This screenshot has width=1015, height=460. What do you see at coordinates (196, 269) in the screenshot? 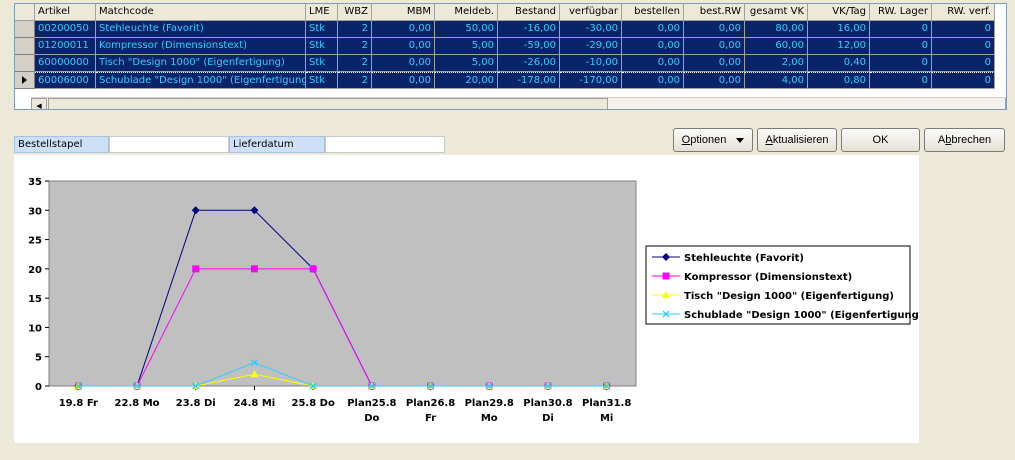
I see `data-point` at bounding box center [196, 269].